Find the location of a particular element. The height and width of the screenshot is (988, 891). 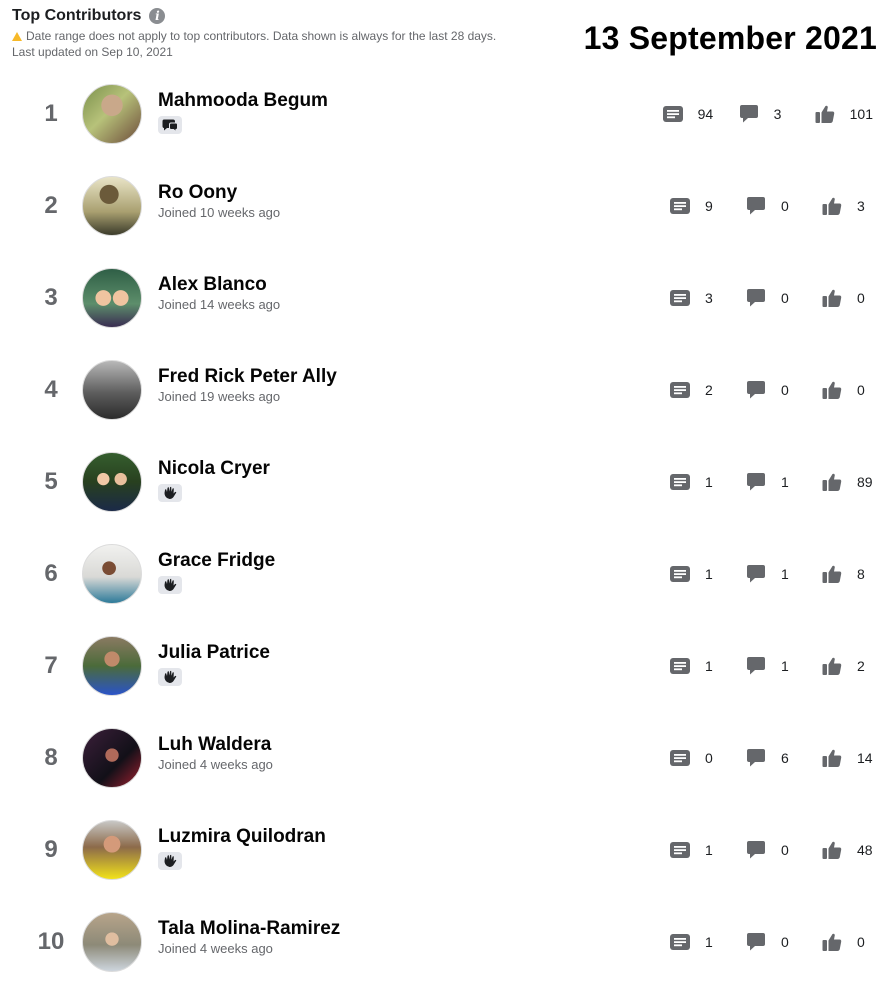

rank-number: 7 is located at coordinates (51, 665).